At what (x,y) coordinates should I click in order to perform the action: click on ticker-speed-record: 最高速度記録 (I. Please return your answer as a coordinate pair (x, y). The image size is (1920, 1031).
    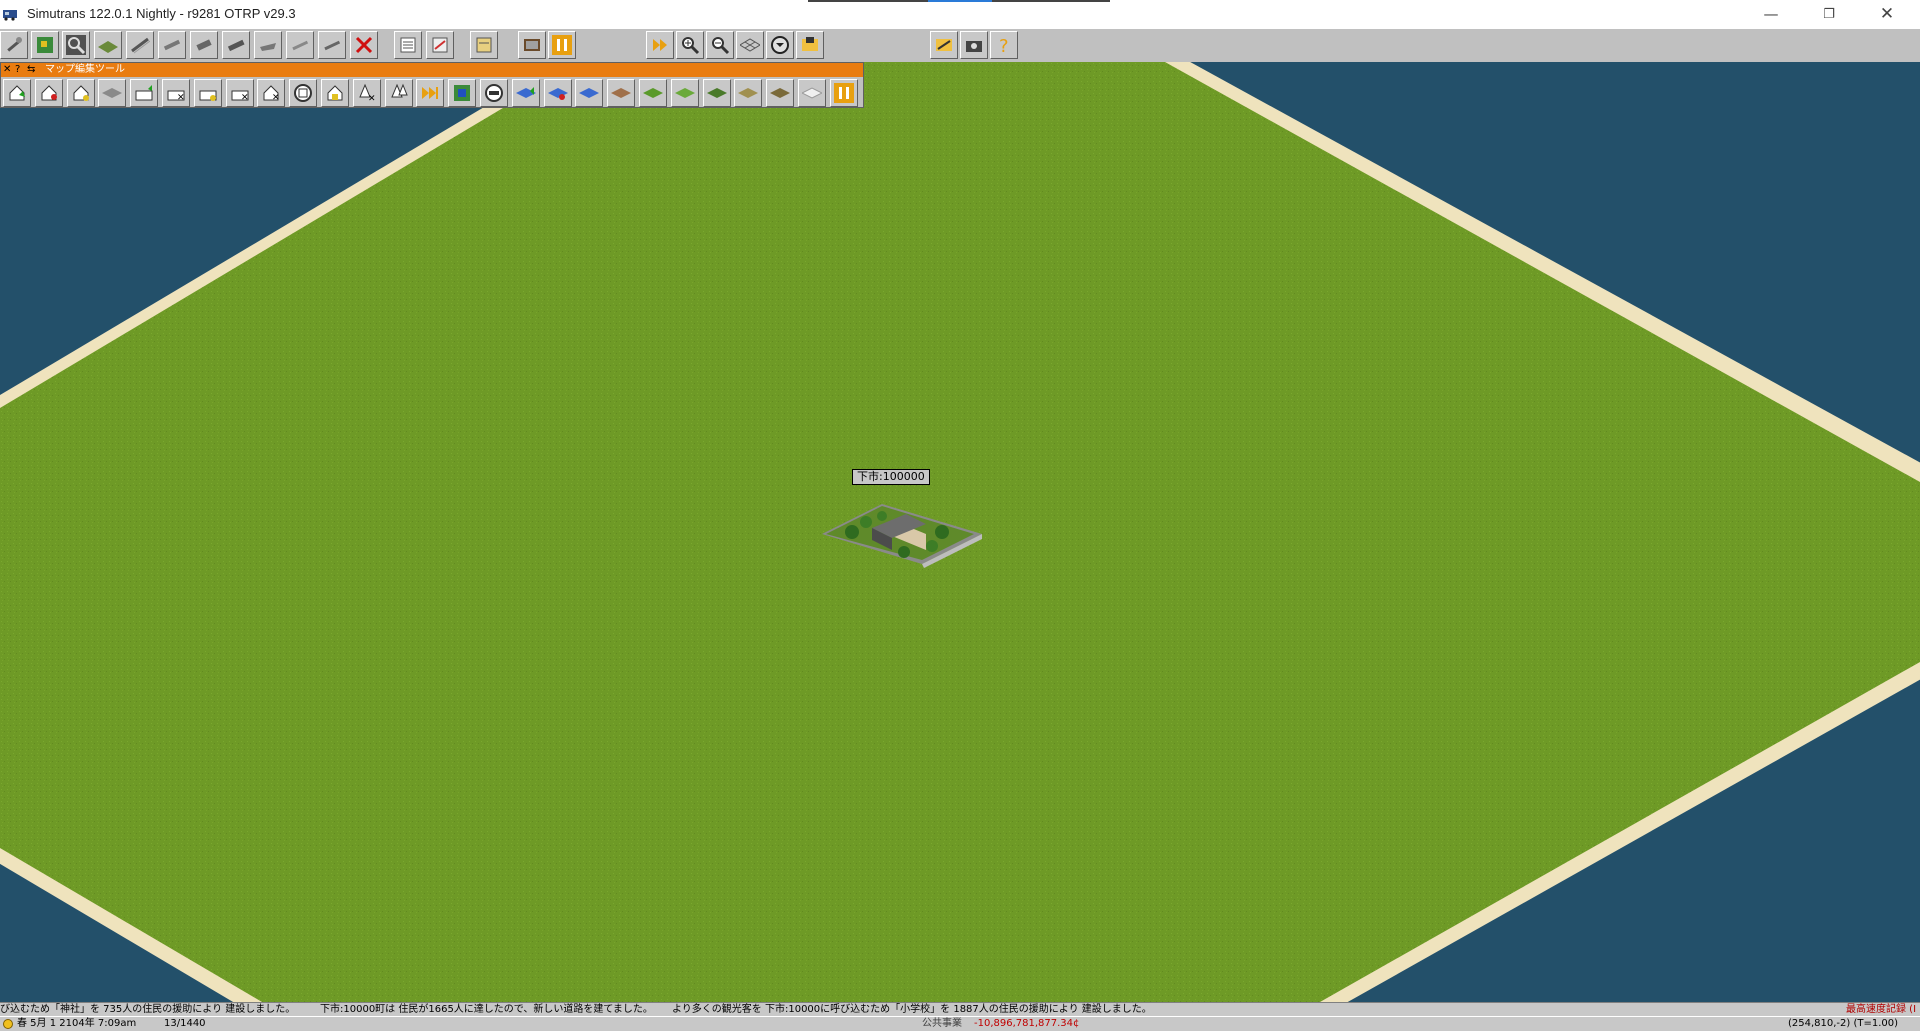
    Looking at the image, I should click on (1881, 1009).